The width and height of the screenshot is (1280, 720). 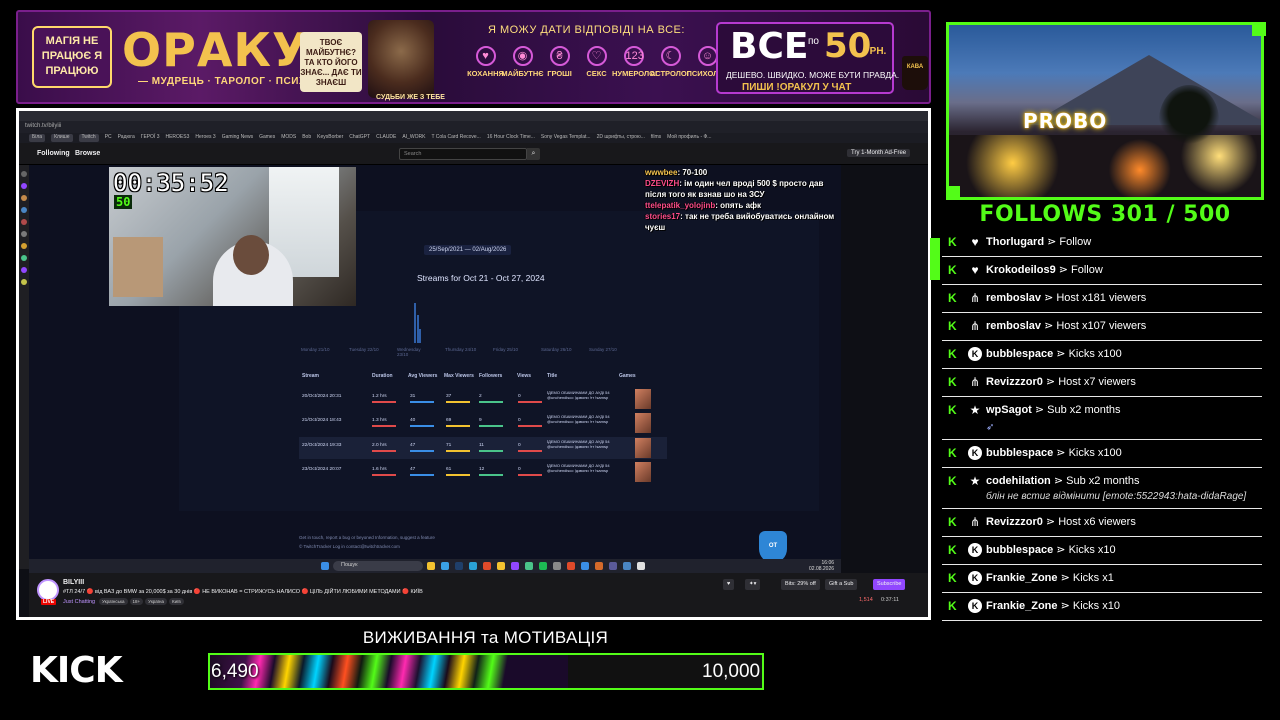 What do you see at coordinates (413, 138) in the screenshot?
I see `bookmark-item: AI_WORK` at bounding box center [413, 138].